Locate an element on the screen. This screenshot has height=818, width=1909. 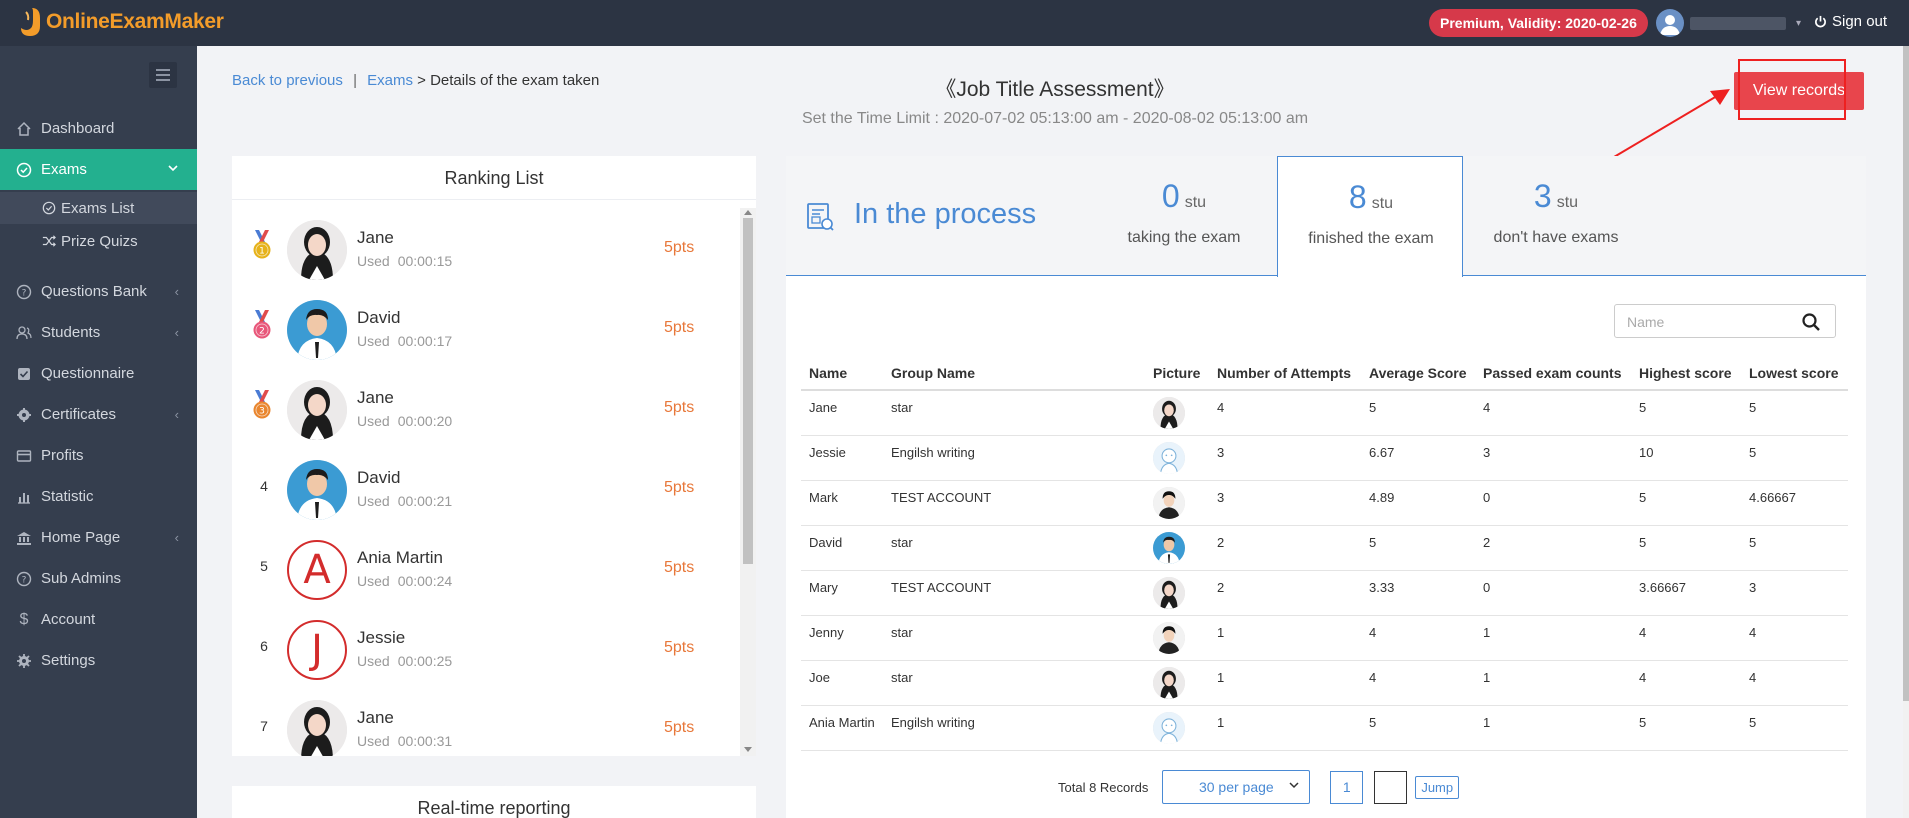
column-header: Average Score is located at coordinates (1418, 373).